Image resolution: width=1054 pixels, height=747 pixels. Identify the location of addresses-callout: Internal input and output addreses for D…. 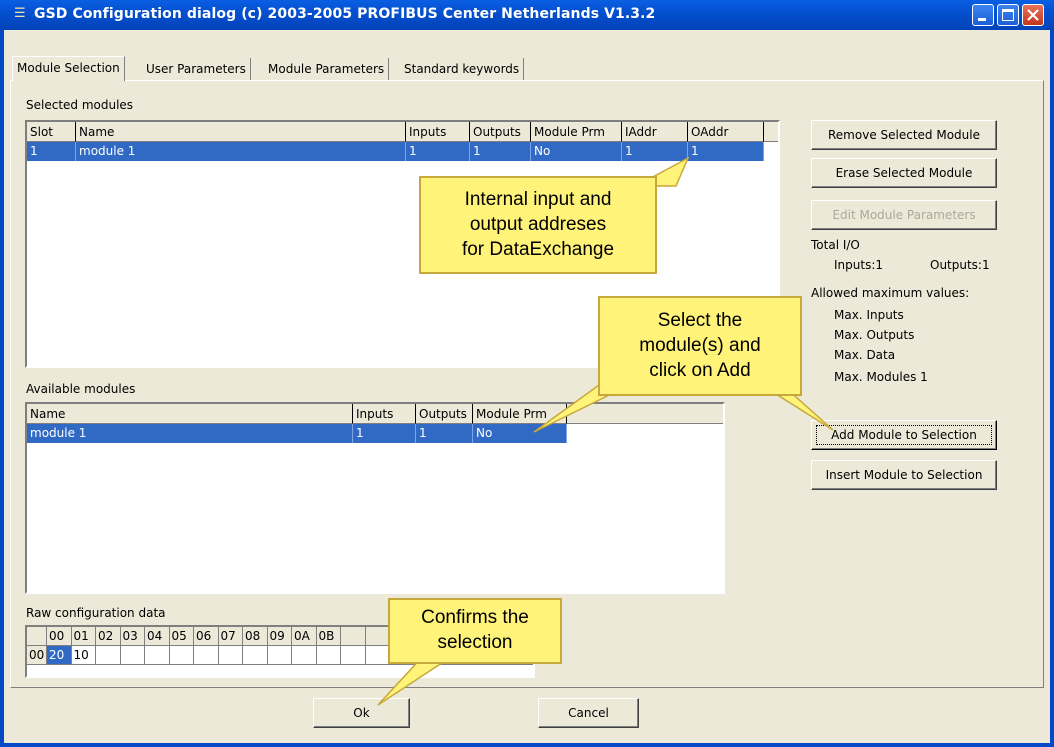
(538, 225).